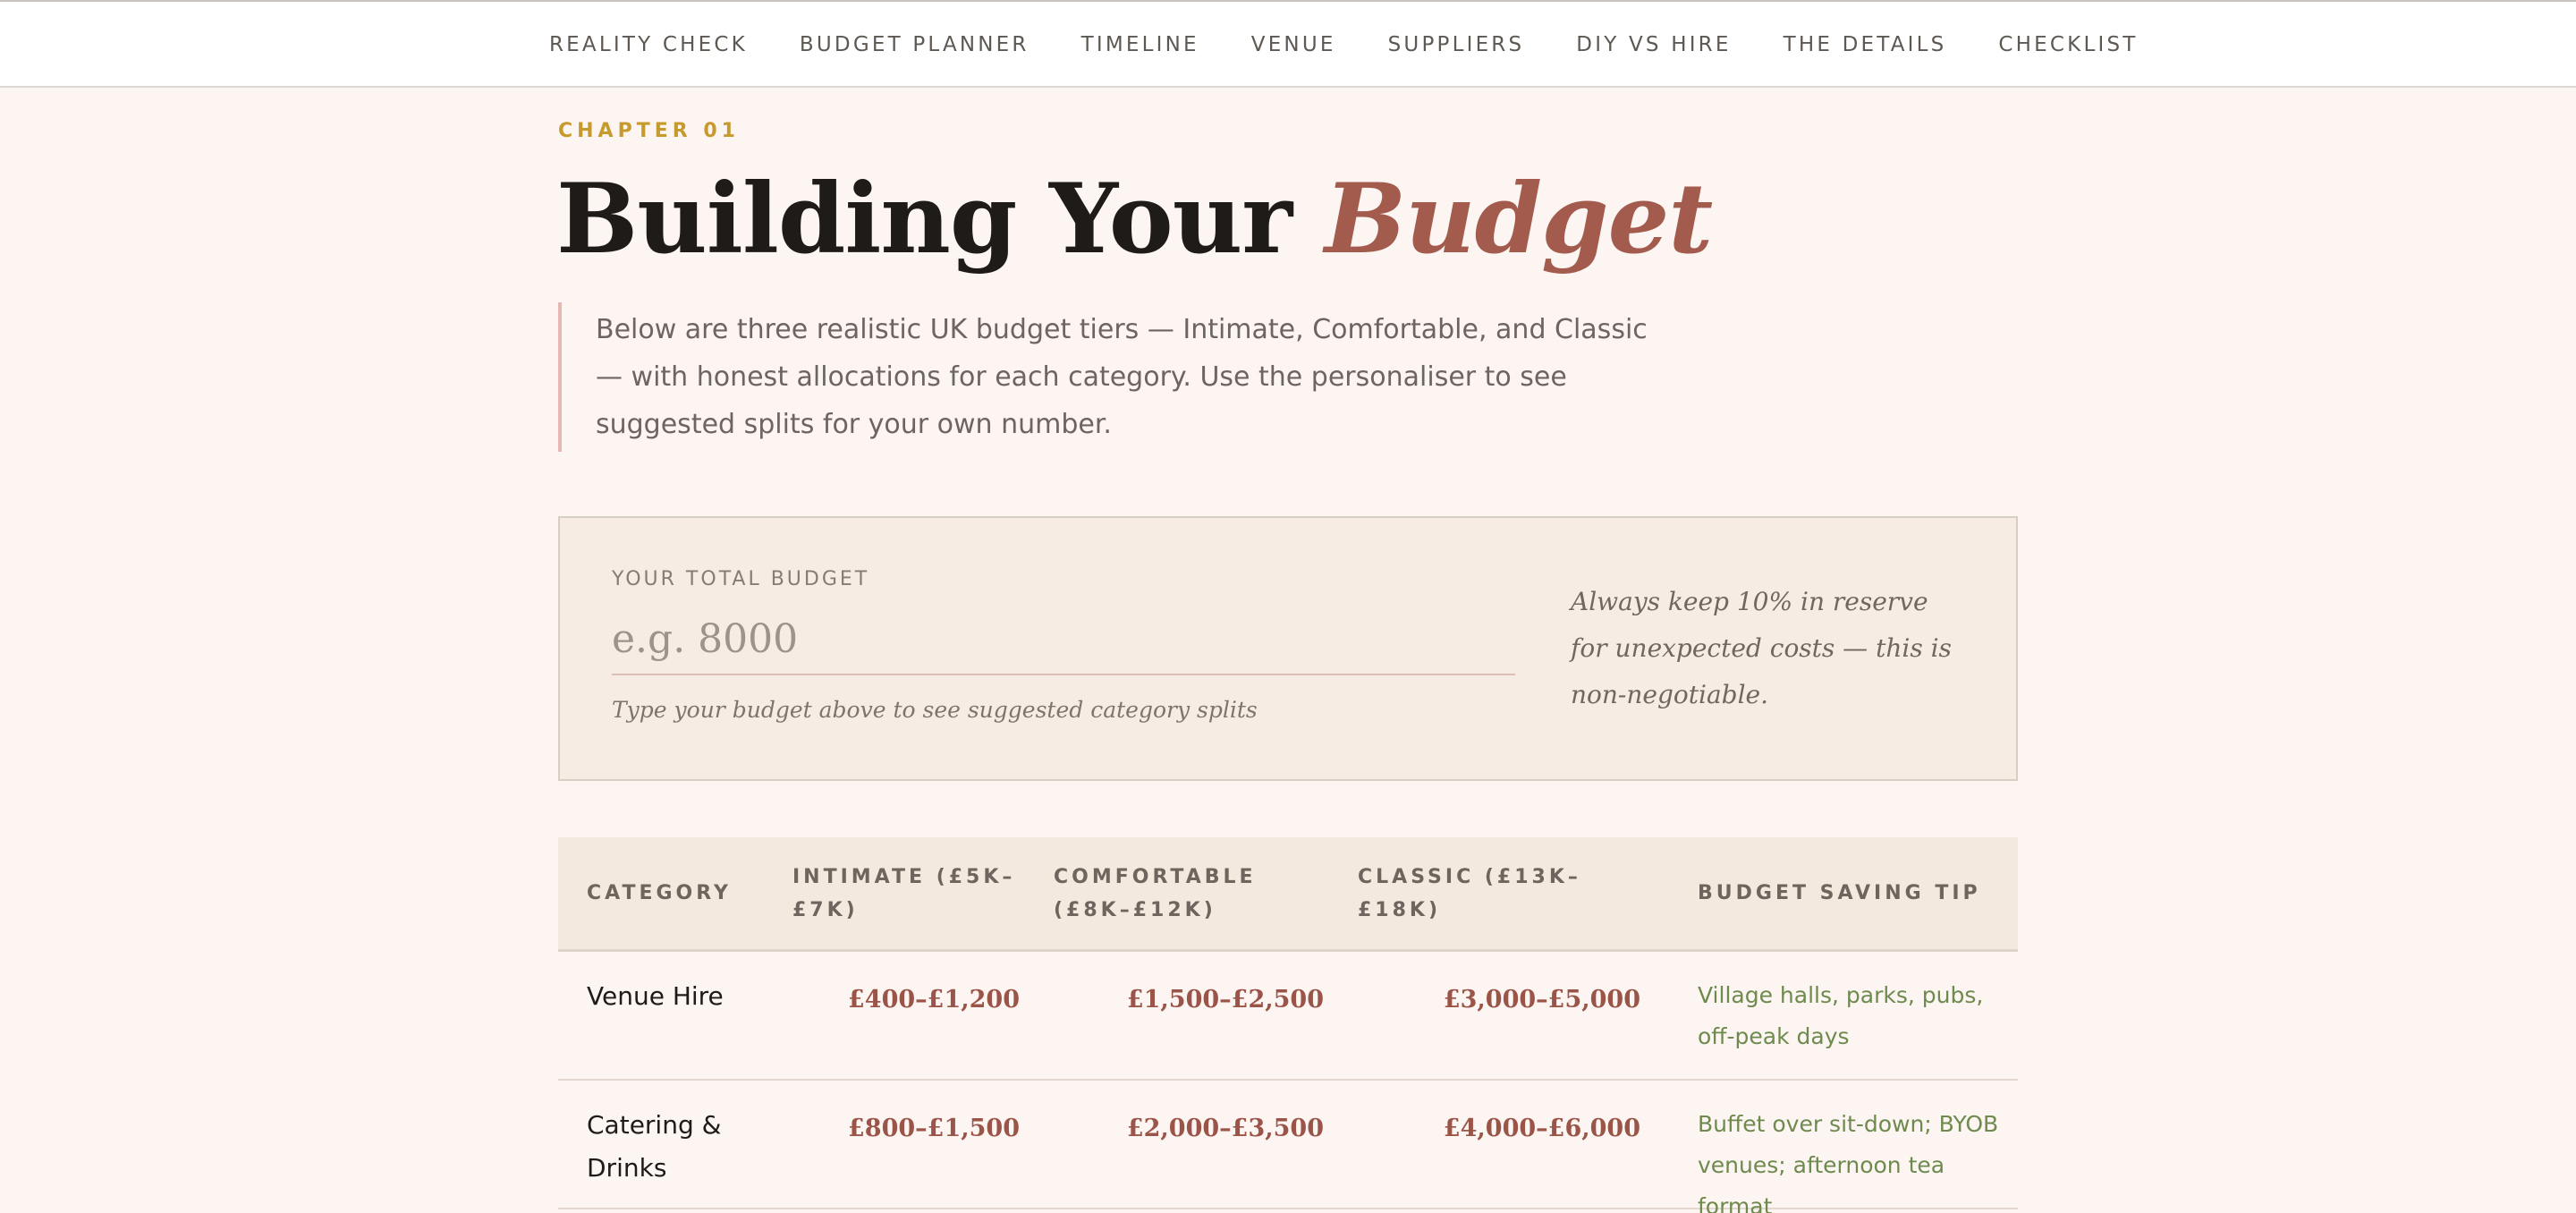 The image size is (2576, 1213). I want to click on row-comfortable: £1,500–£2,500, so click(1225, 1000).